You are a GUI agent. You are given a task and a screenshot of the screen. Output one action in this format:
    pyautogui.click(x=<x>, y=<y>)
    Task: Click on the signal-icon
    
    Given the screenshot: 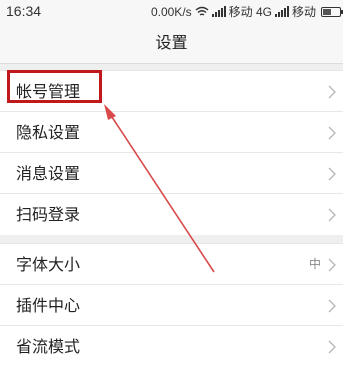 What is the action you would take?
    pyautogui.click(x=218, y=11)
    